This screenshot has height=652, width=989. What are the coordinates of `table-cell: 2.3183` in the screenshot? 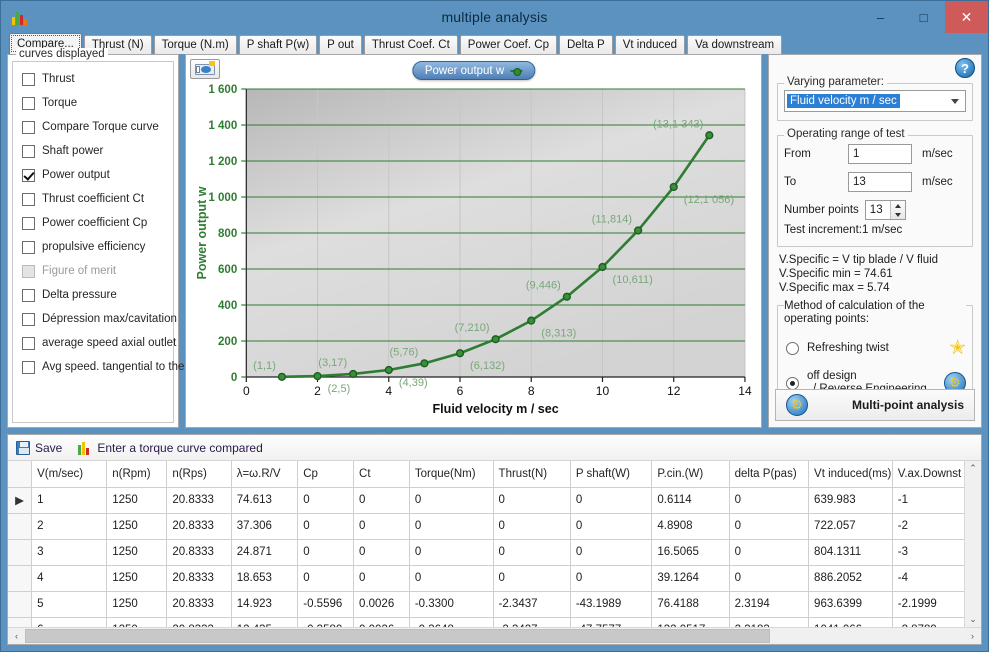 It's located at (769, 621).